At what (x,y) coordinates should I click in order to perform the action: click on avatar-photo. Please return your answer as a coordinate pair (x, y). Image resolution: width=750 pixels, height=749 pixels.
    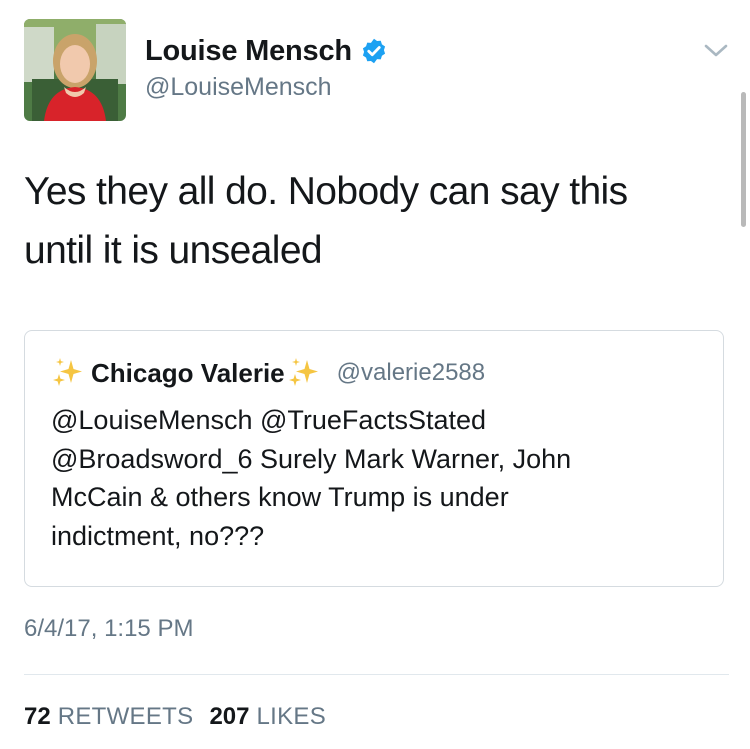
    Looking at the image, I should click on (75, 70).